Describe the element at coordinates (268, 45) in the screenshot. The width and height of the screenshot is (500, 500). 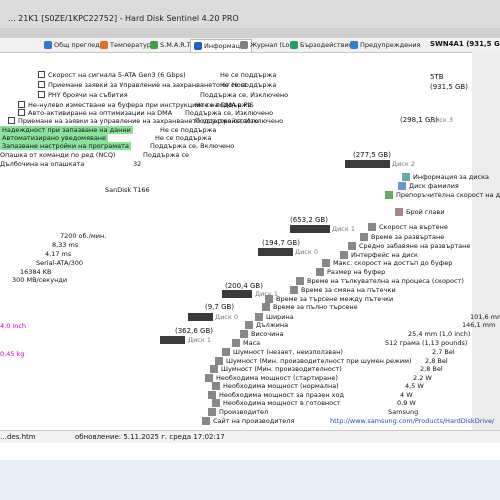
I see `tab-log: Журнал (Log)` at that location.